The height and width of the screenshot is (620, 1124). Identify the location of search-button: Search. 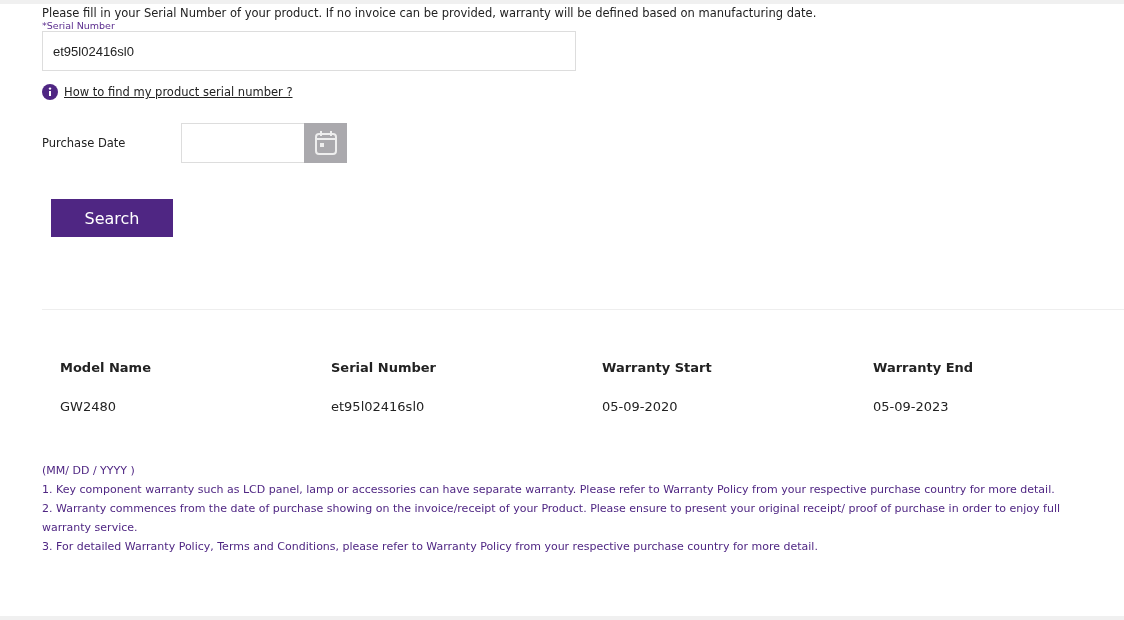
(112, 218).